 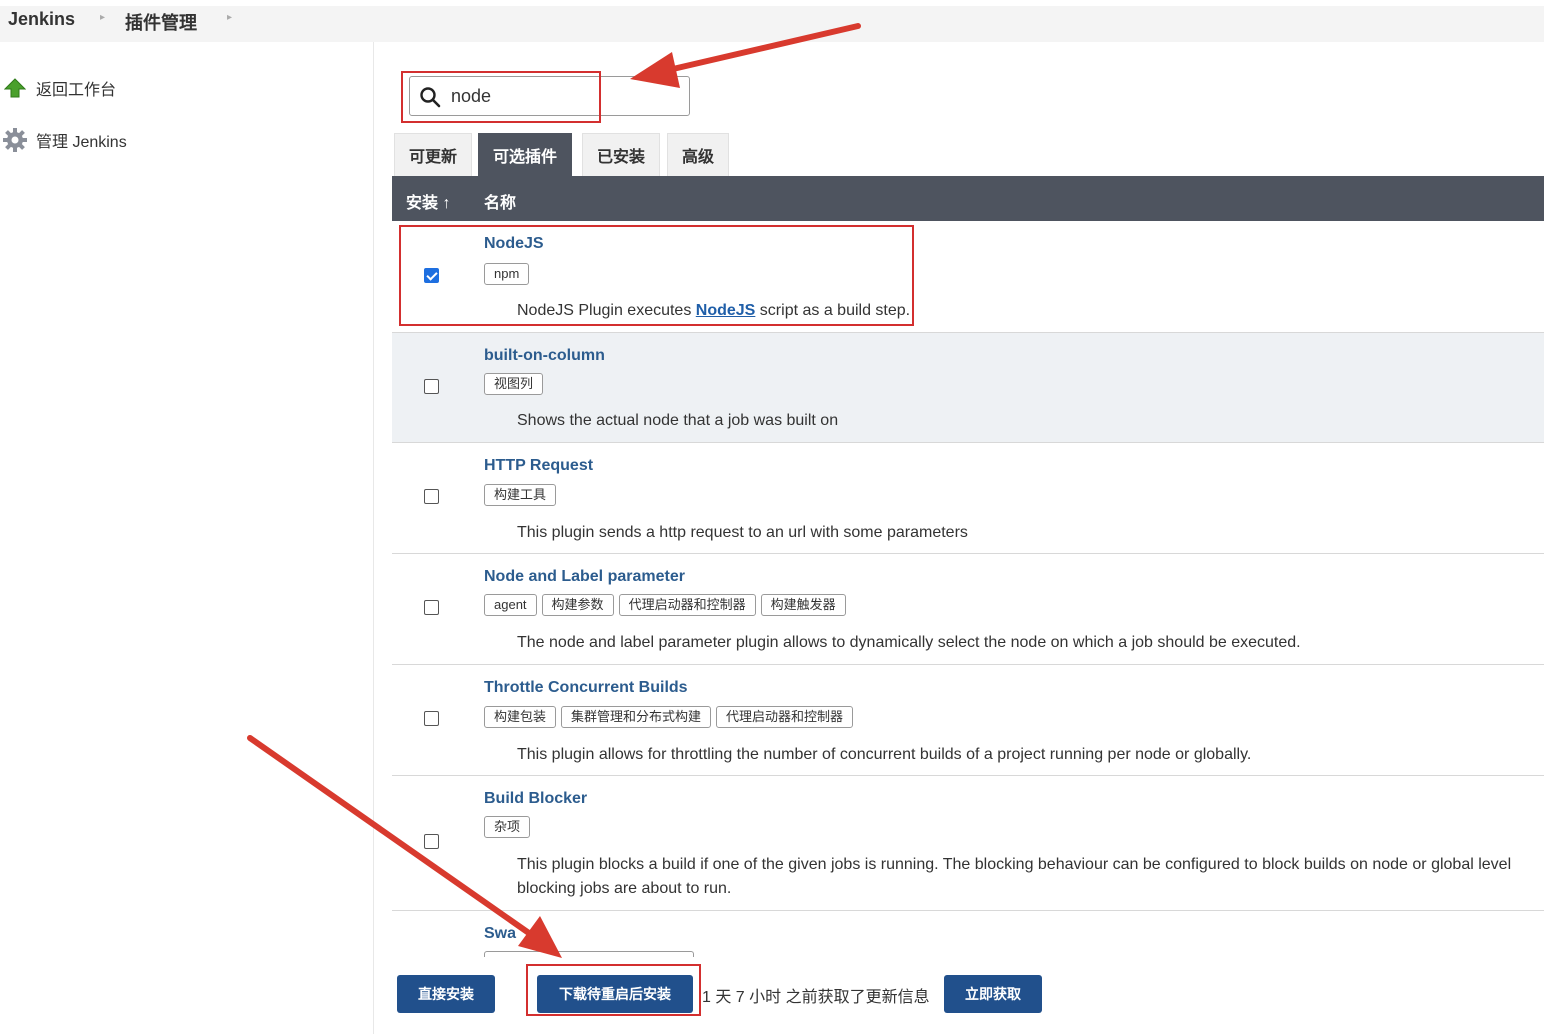 I want to click on plugin-tags: 构建工具, so click(x=520, y=495).